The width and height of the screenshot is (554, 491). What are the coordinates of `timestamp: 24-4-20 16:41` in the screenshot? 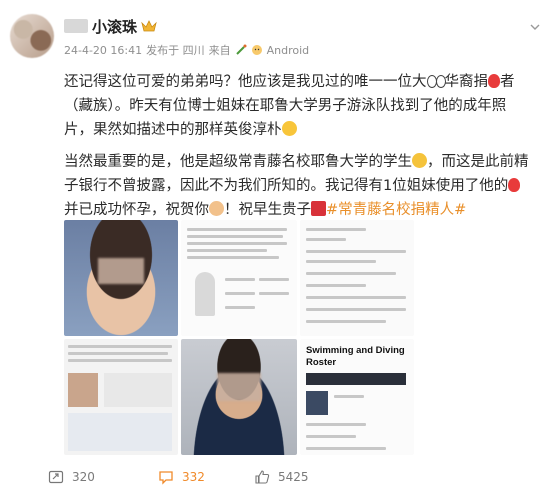 It's located at (103, 50).